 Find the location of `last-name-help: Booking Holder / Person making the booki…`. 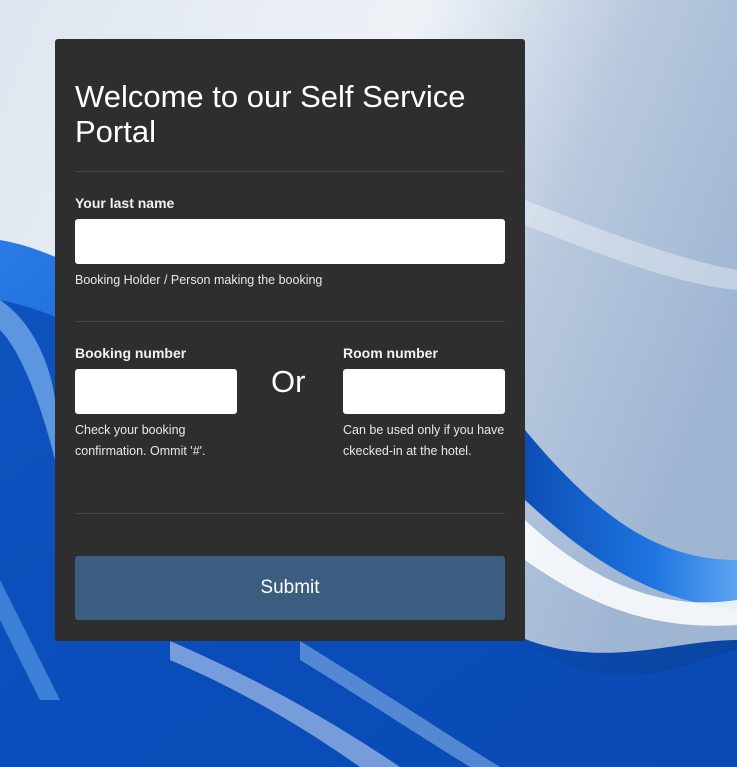

last-name-help: Booking Holder / Person making the booki… is located at coordinates (199, 280).